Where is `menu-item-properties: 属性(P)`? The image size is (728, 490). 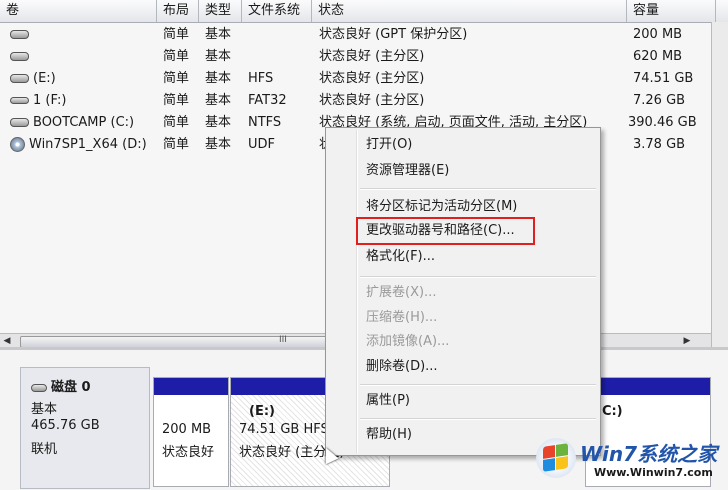 menu-item-properties: 属性(P) is located at coordinates (388, 401).